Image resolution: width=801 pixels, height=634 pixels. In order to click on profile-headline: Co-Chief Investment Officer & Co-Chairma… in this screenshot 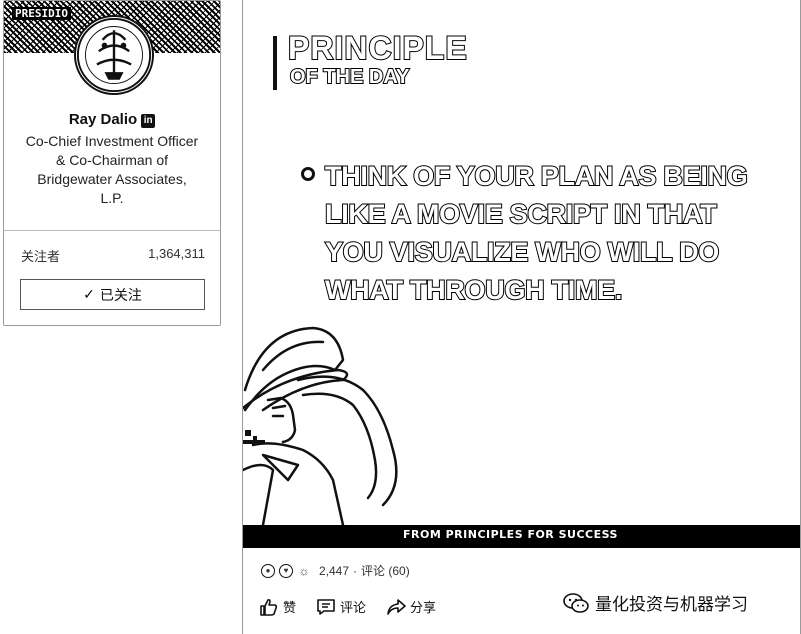, I will do `click(112, 169)`.